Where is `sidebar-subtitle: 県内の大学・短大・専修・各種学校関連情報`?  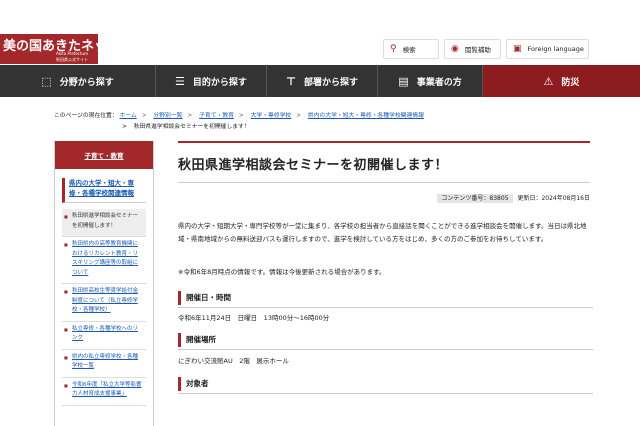
sidebar-subtitle: 県内の大学・短大・専修・各種学校関連情報 is located at coordinates (104, 190).